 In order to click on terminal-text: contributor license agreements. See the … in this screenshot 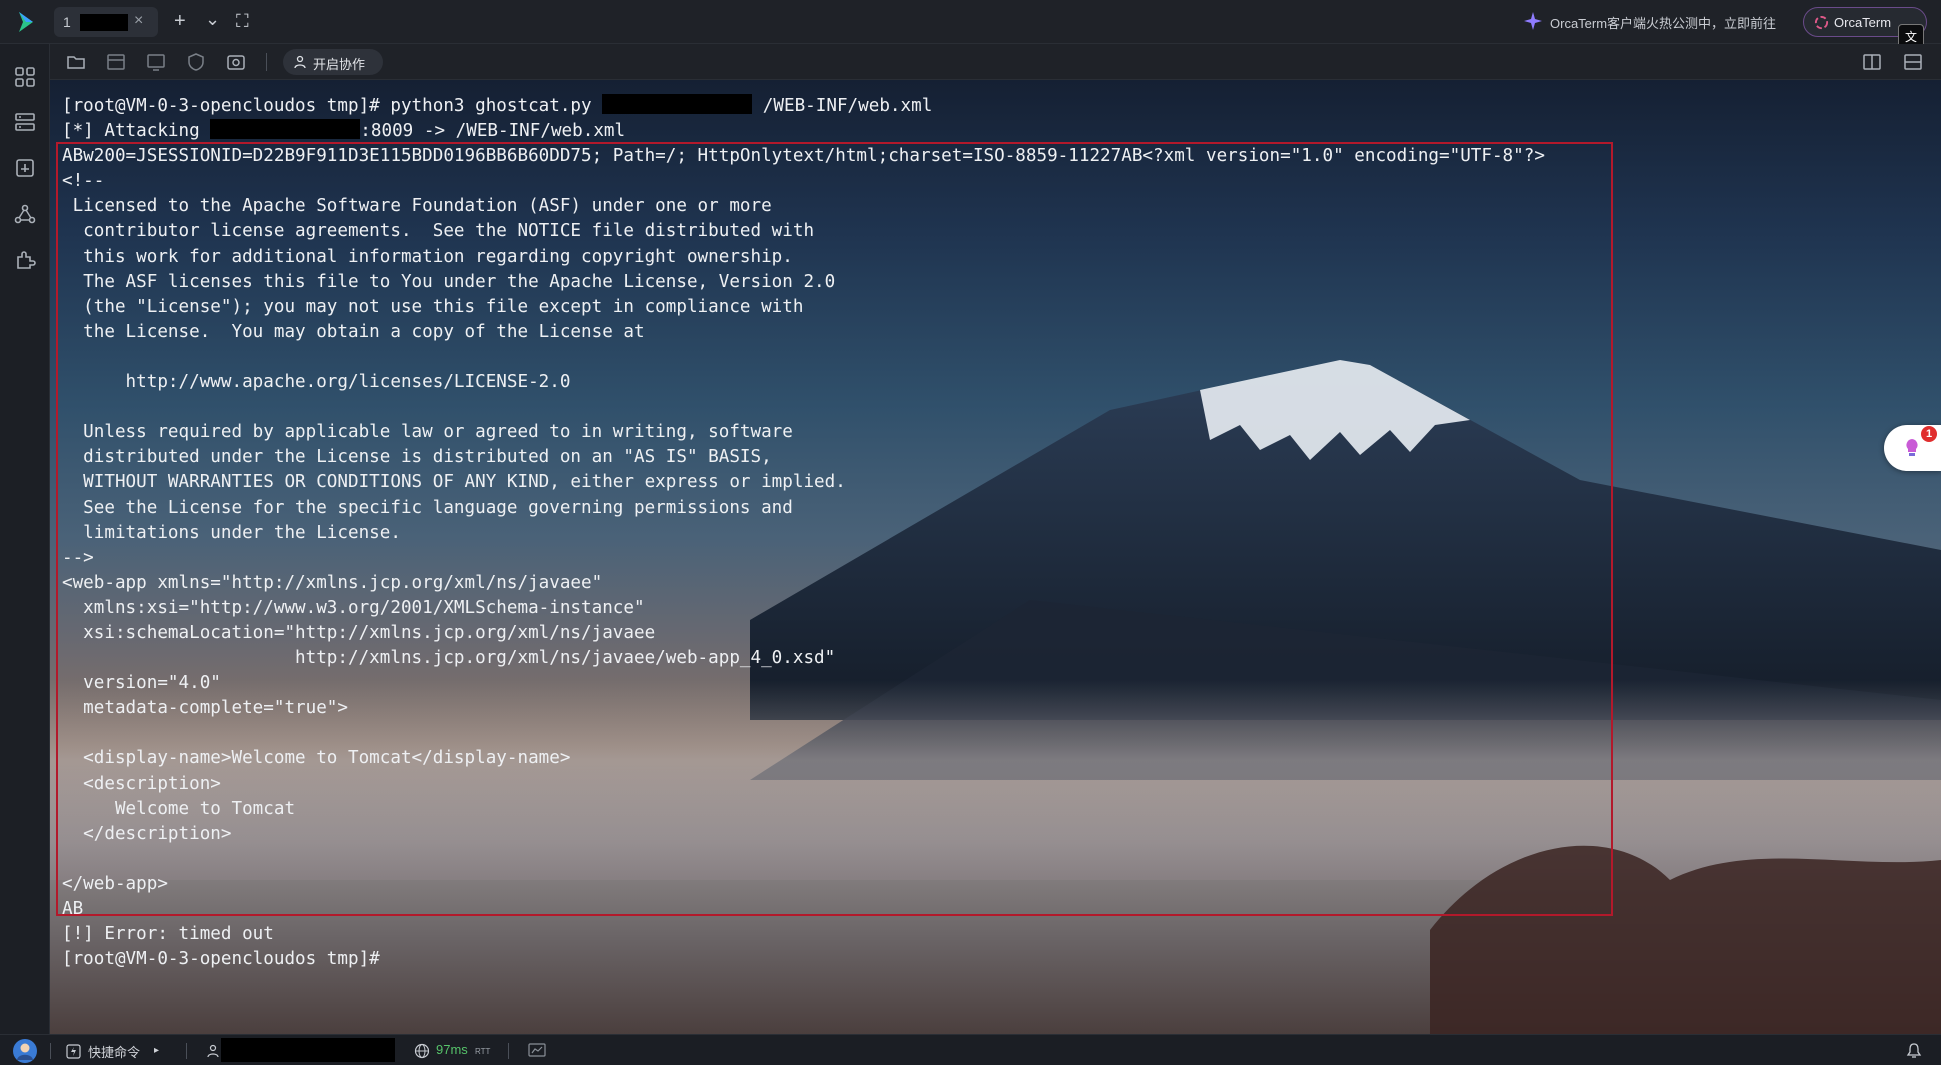, I will do `click(438, 231)`.